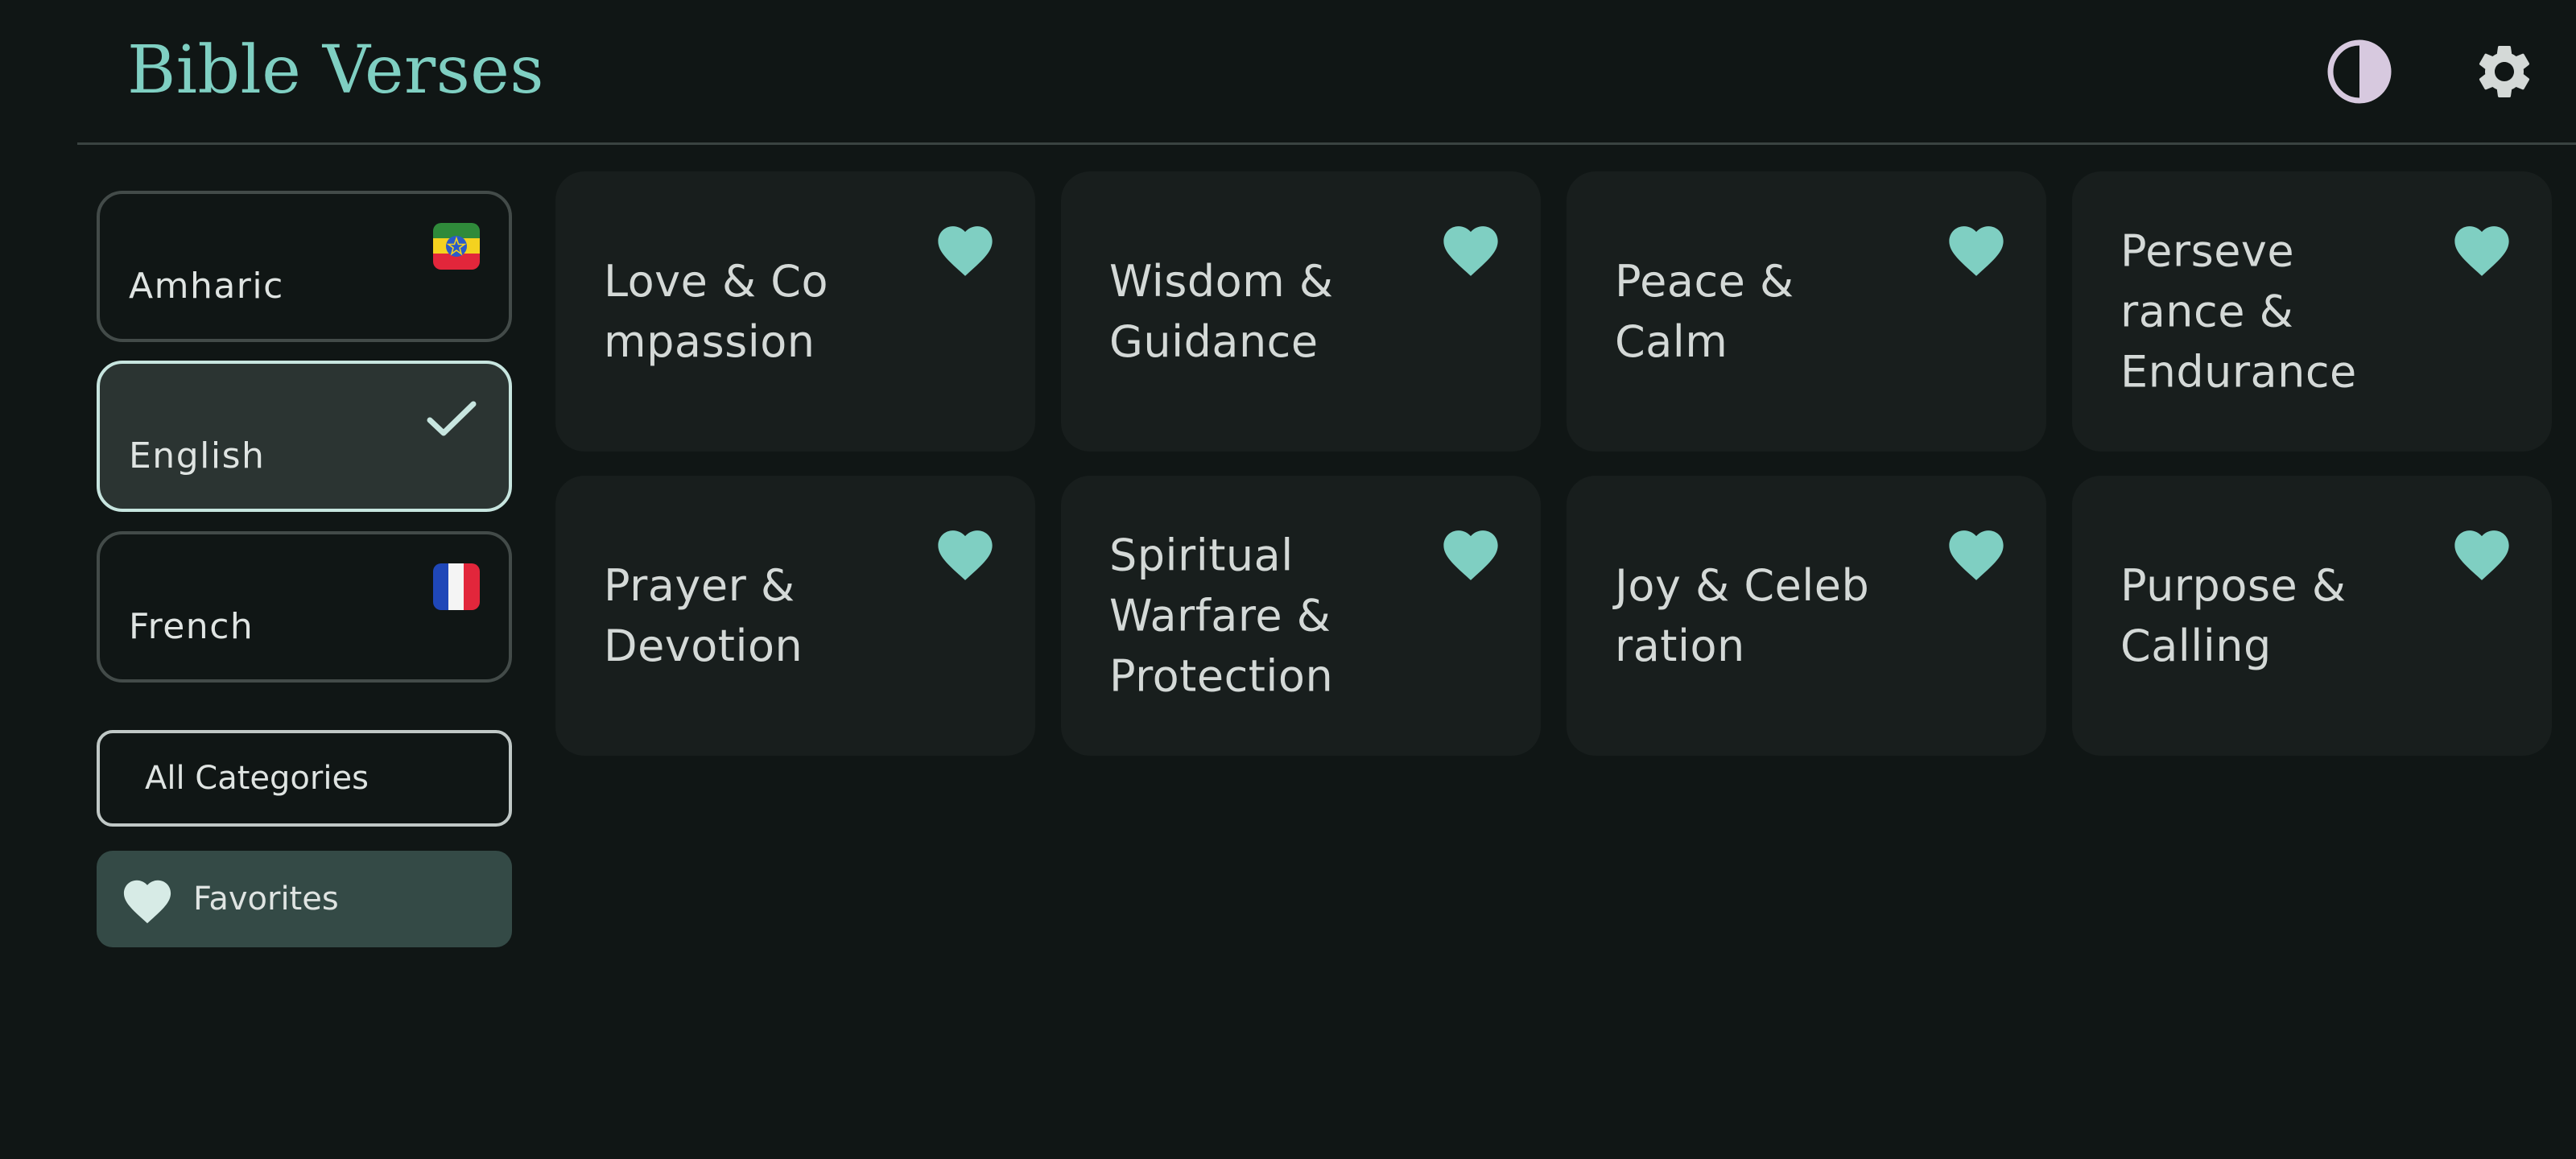  I want to click on category-card: Purpose & Calling, so click(2312, 616).